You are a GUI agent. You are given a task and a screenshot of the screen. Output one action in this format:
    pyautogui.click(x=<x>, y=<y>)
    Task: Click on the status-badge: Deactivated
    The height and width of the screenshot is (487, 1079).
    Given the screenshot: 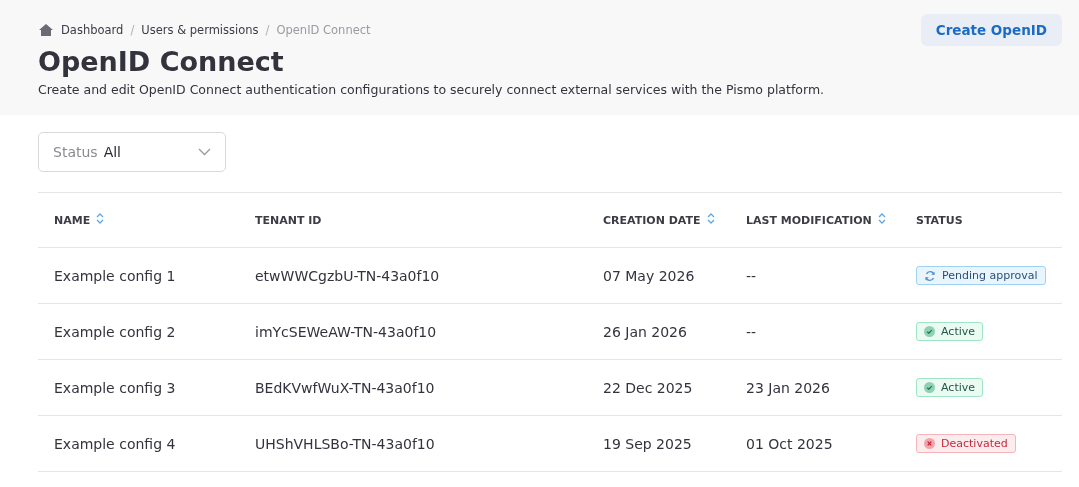 What is the action you would take?
    pyautogui.click(x=966, y=443)
    